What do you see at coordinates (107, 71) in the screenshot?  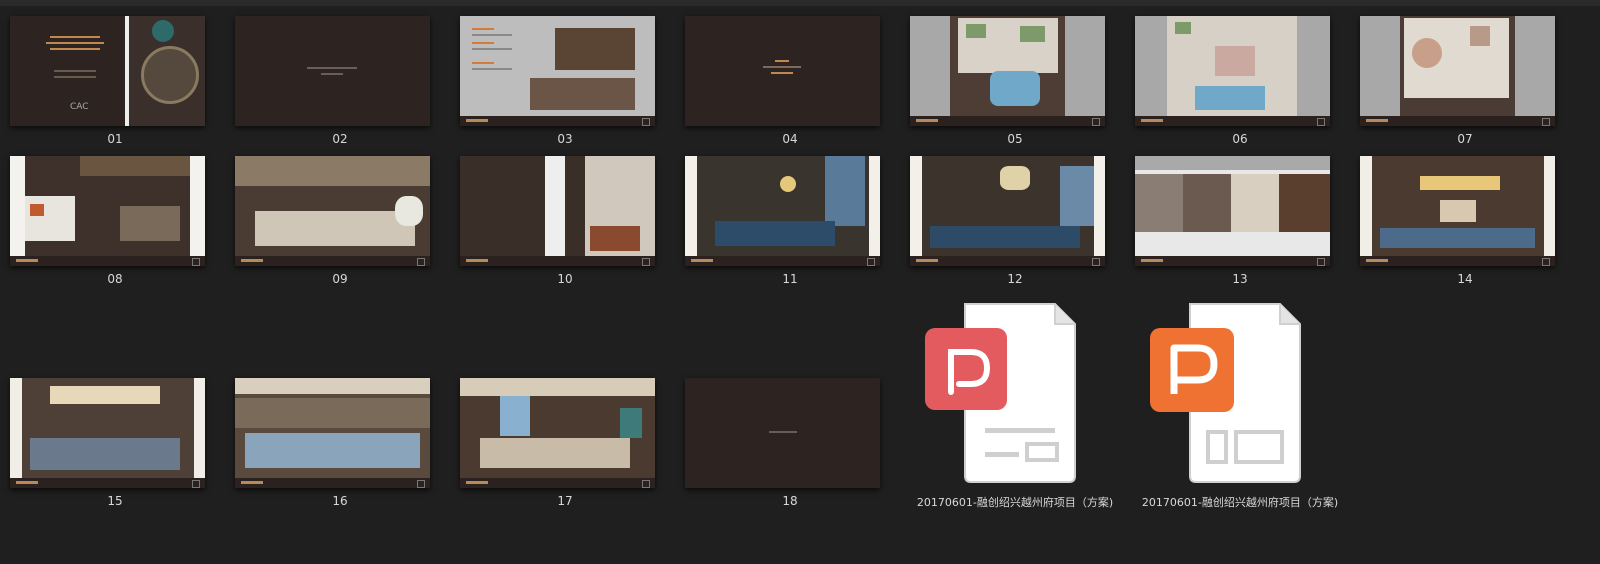 I see `slide-thumbnail-cover: CAC` at bounding box center [107, 71].